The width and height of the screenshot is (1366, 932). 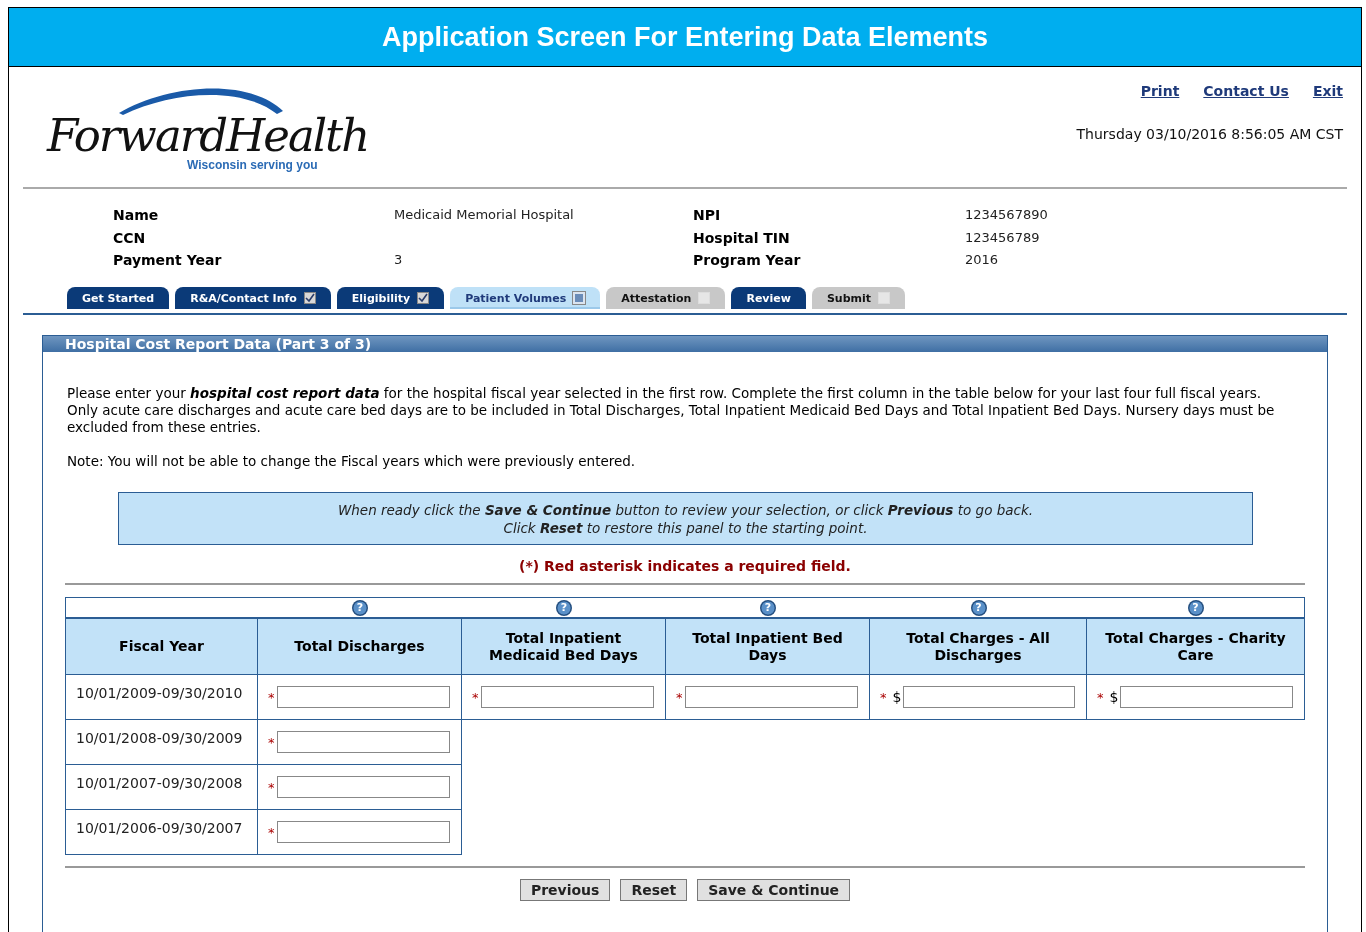 What do you see at coordinates (252, 165) in the screenshot?
I see `logo-tagline: Wisconsin serving you` at bounding box center [252, 165].